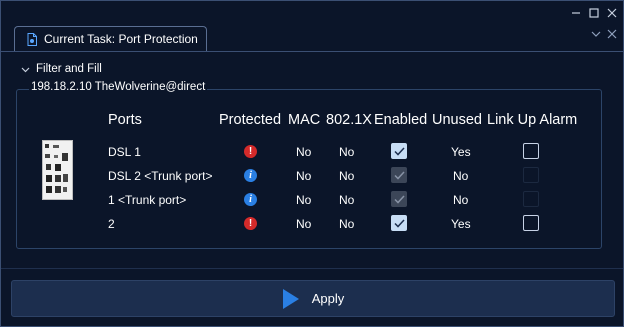 The width and height of the screenshot is (624, 327). Describe the element at coordinates (147, 200) in the screenshot. I see `port-name: 1 <Trunk port>` at that location.